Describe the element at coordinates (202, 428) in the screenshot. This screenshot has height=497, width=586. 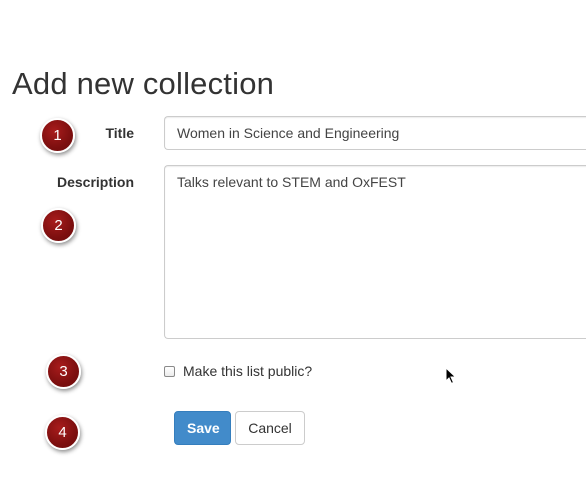
I see `save-button: Save` at that location.